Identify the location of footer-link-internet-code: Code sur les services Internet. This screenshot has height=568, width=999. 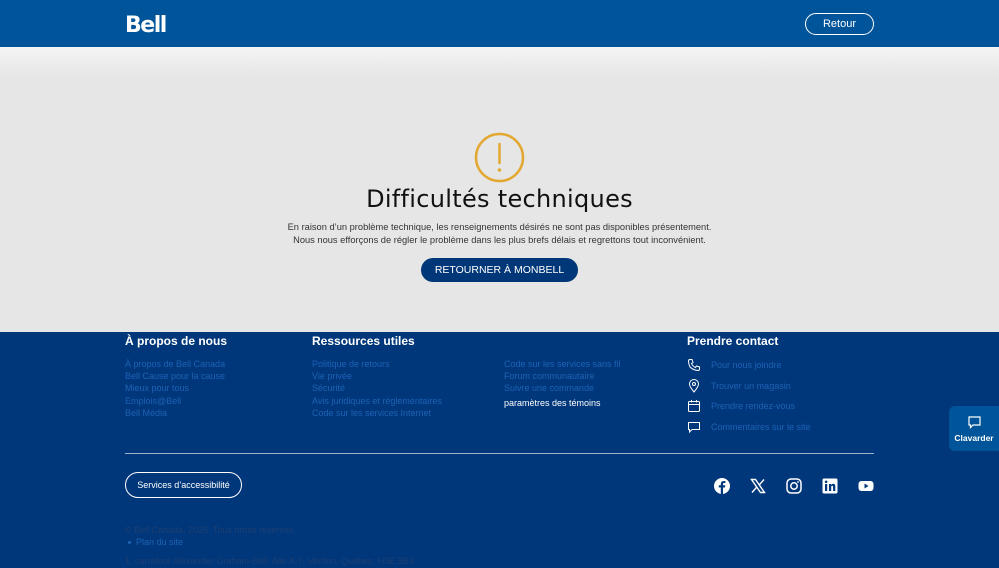
(371, 413).